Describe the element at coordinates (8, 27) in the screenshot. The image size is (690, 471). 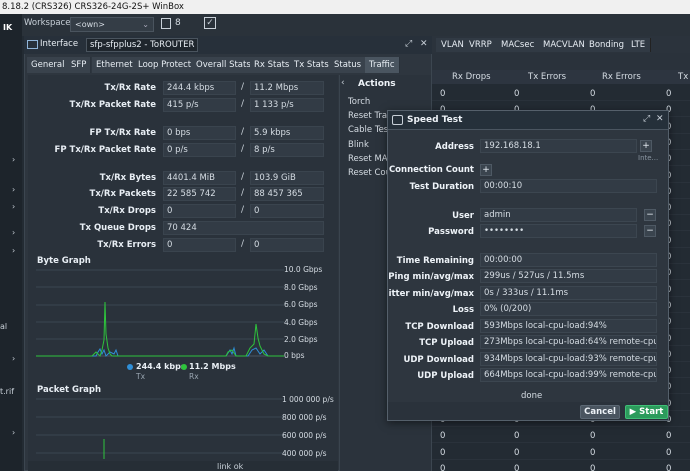
I see `logo-text: IK` at that location.